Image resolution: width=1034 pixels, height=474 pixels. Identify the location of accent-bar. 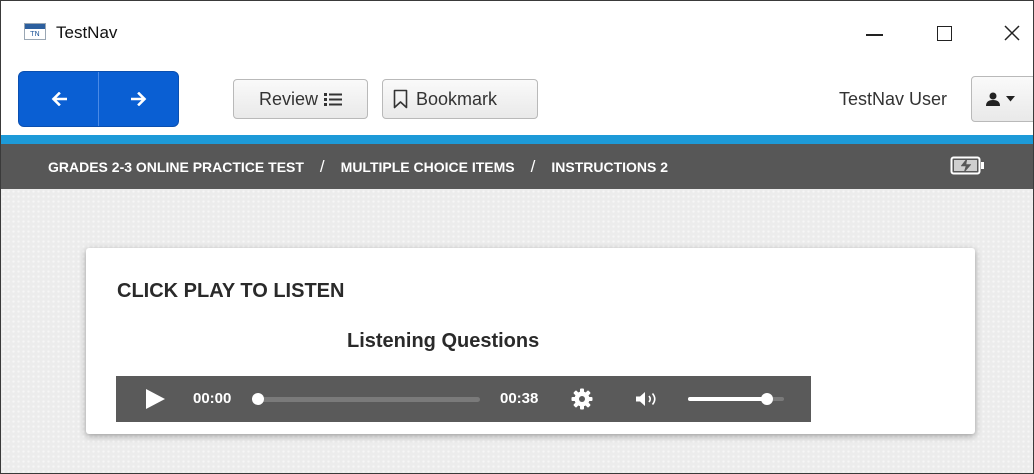
(517, 139).